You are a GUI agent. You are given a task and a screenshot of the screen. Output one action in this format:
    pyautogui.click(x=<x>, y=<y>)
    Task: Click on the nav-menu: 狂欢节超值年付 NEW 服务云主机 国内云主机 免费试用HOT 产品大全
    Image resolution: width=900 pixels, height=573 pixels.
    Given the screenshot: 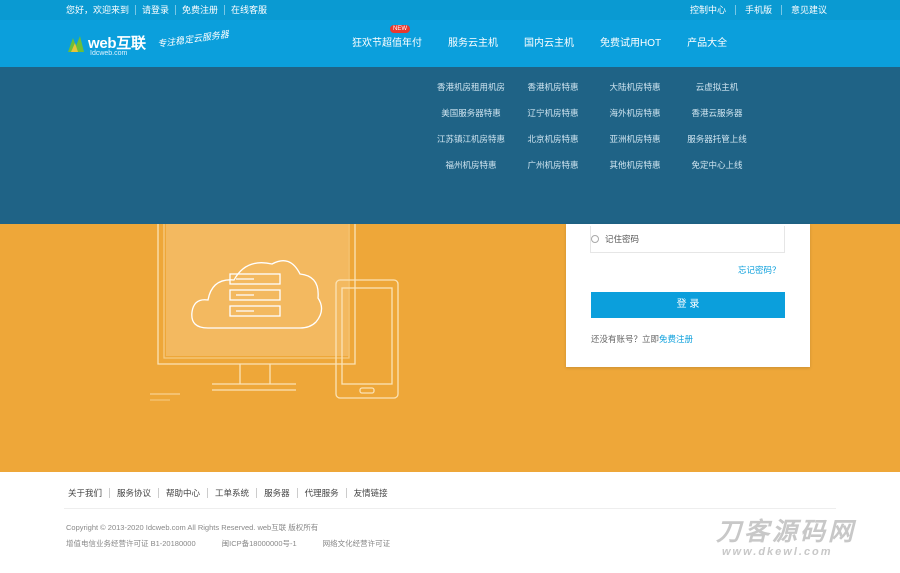 What is the action you would take?
    pyautogui.click(x=545, y=43)
    